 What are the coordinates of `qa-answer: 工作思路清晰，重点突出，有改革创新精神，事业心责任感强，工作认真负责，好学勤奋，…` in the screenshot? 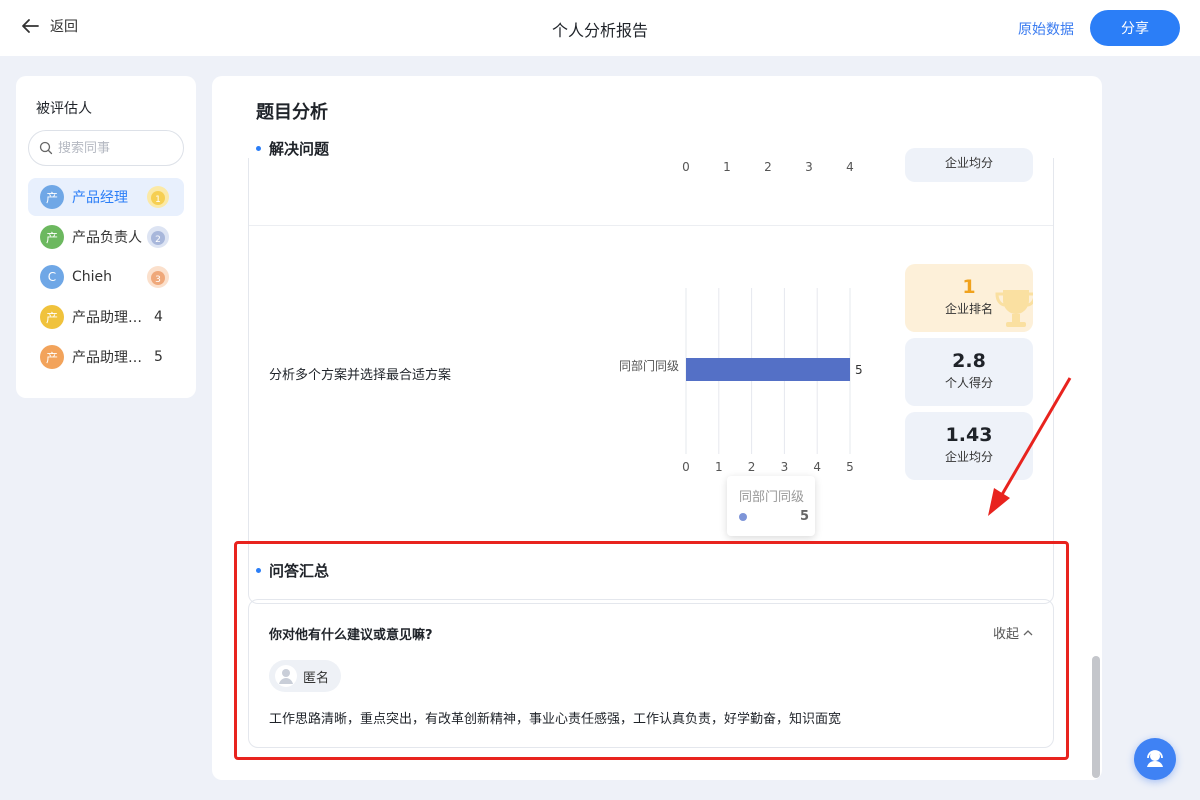 It's located at (555, 719).